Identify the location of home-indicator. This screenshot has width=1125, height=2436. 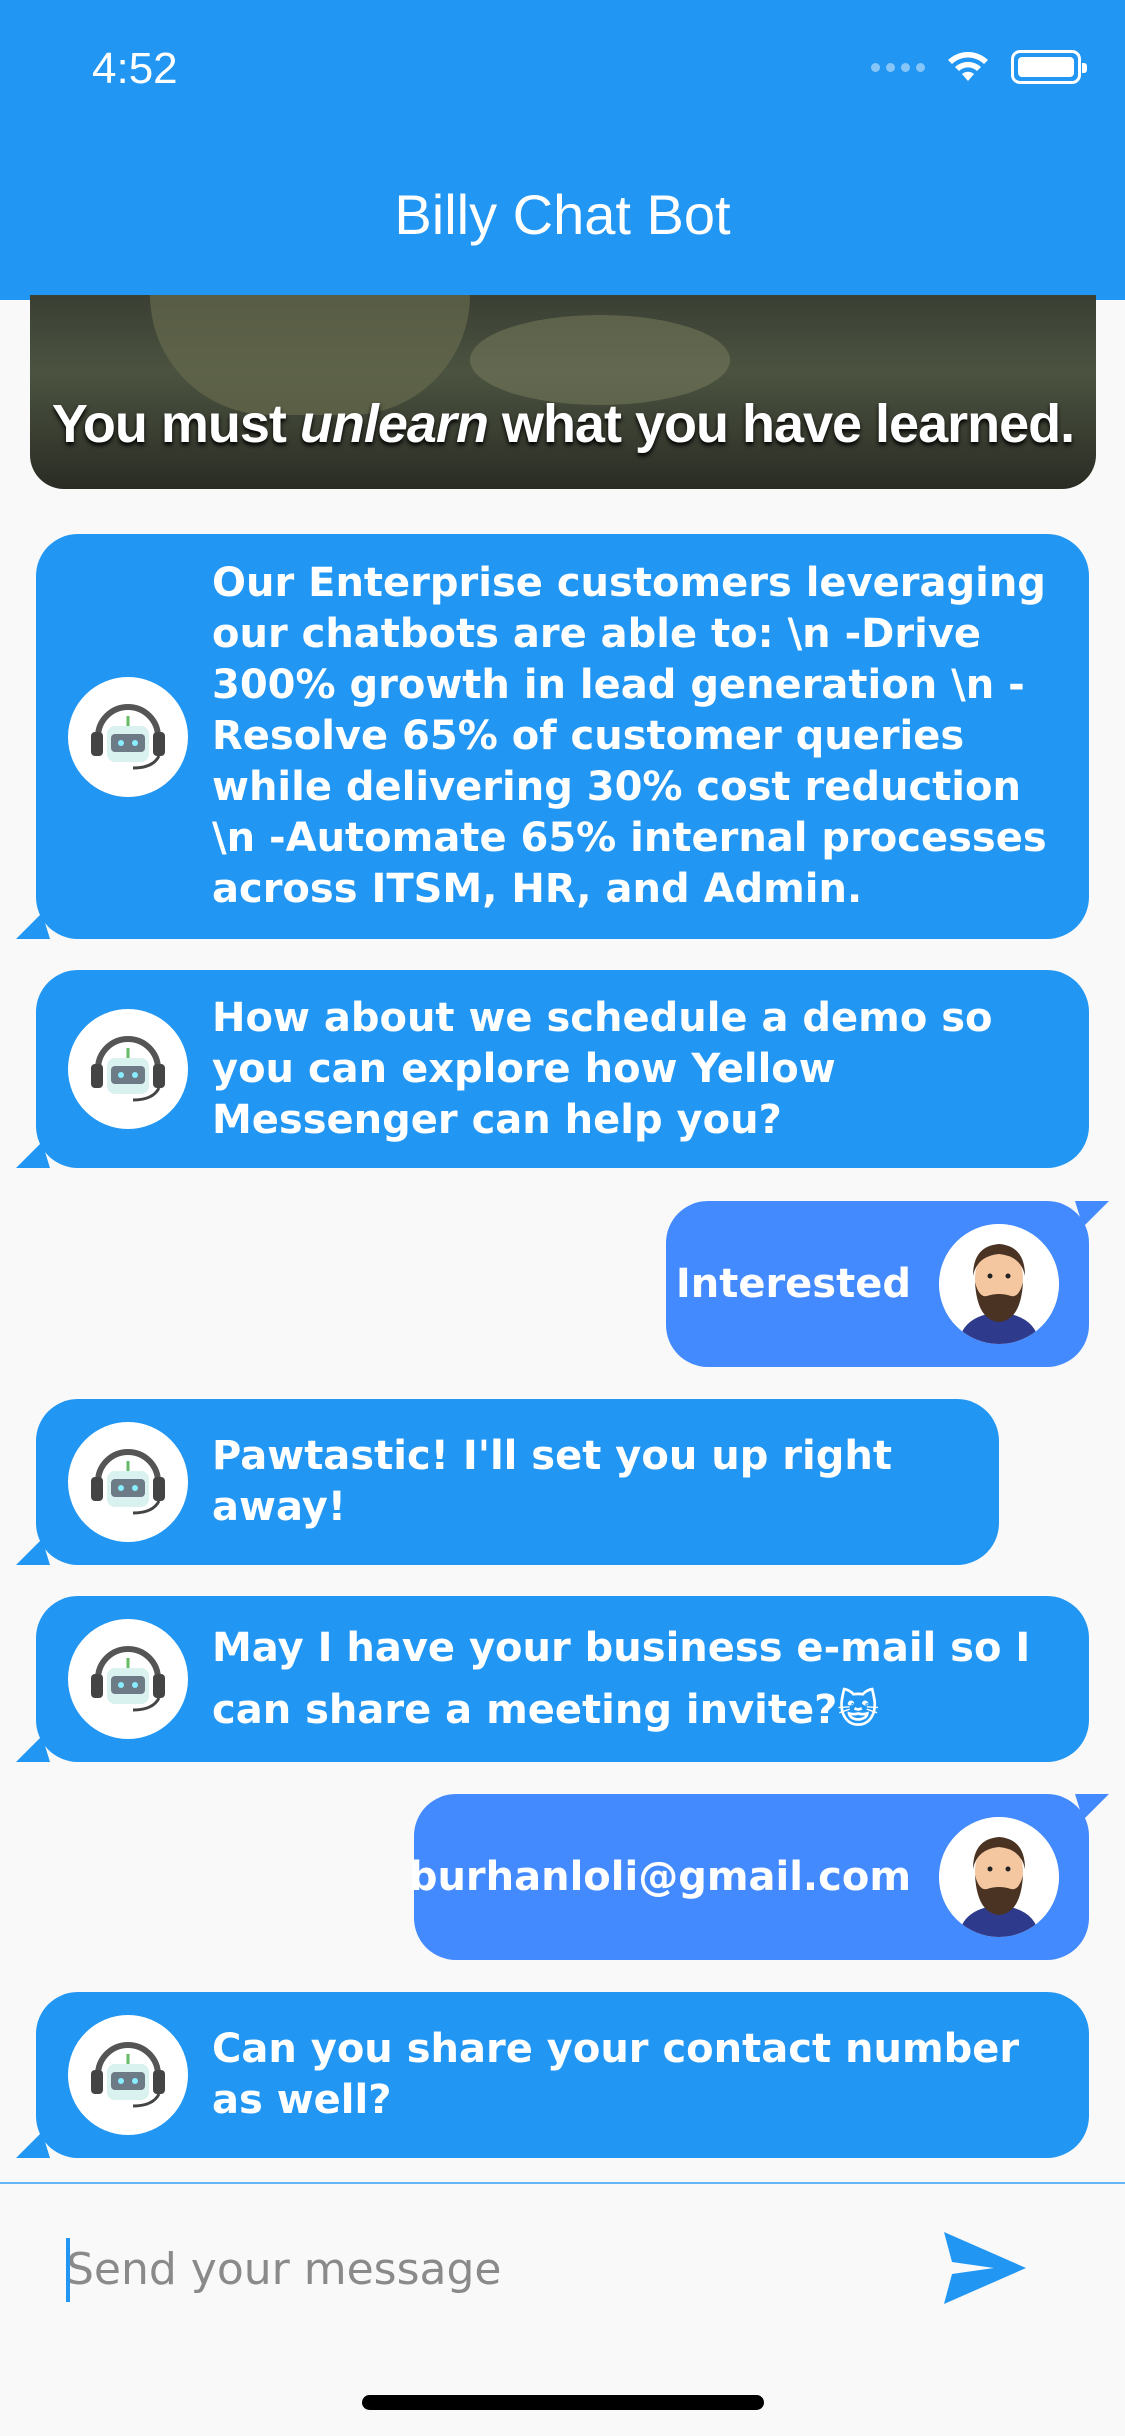
(563, 2402).